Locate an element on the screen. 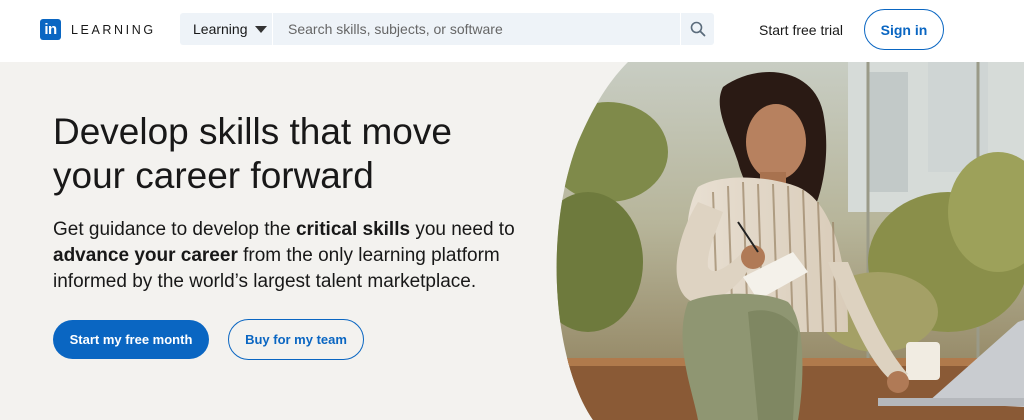 This screenshot has width=1024, height=420. search-category-label: Learning is located at coordinates (220, 29).